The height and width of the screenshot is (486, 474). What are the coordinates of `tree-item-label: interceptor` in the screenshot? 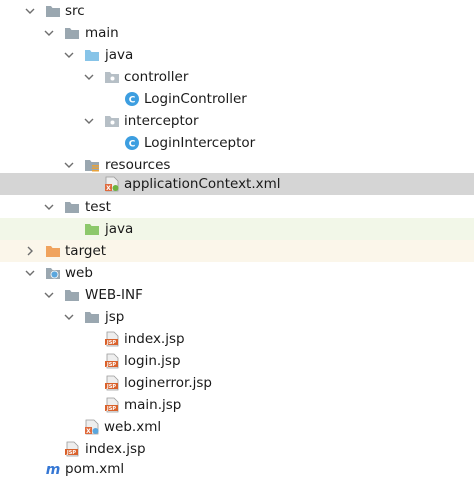 It's located at (161, 121).